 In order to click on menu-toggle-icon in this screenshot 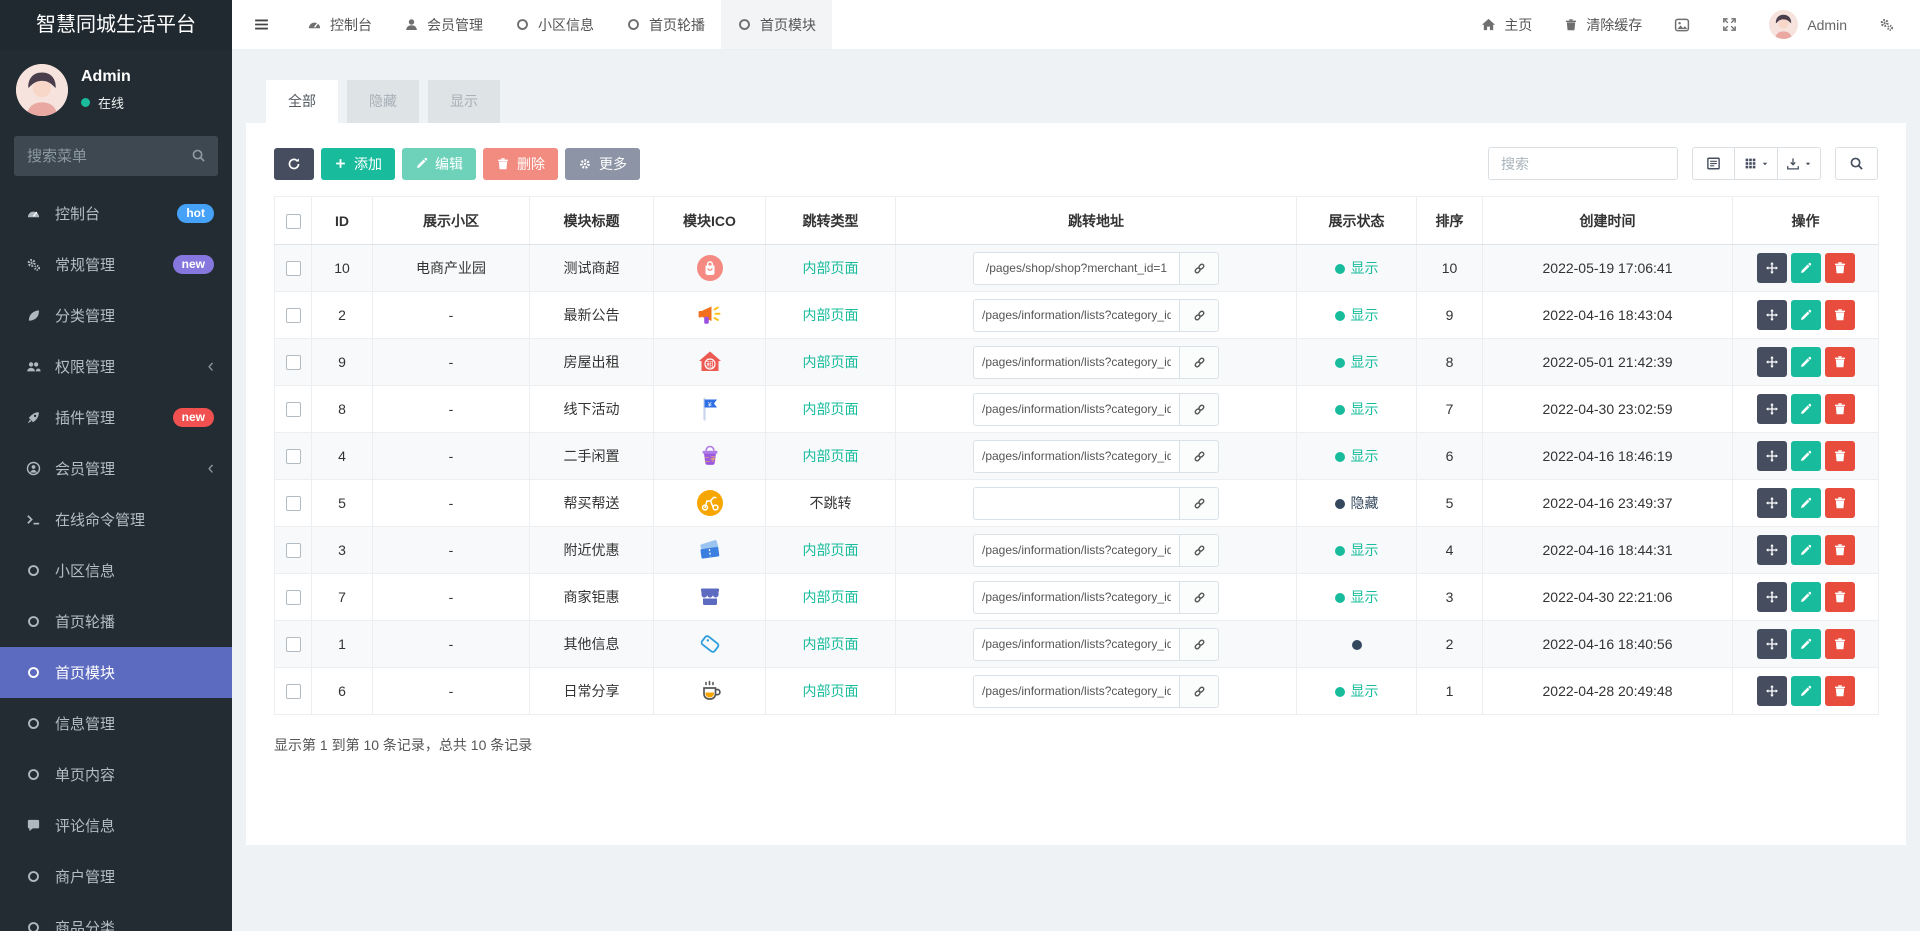, I will do `click(261, 24)`.